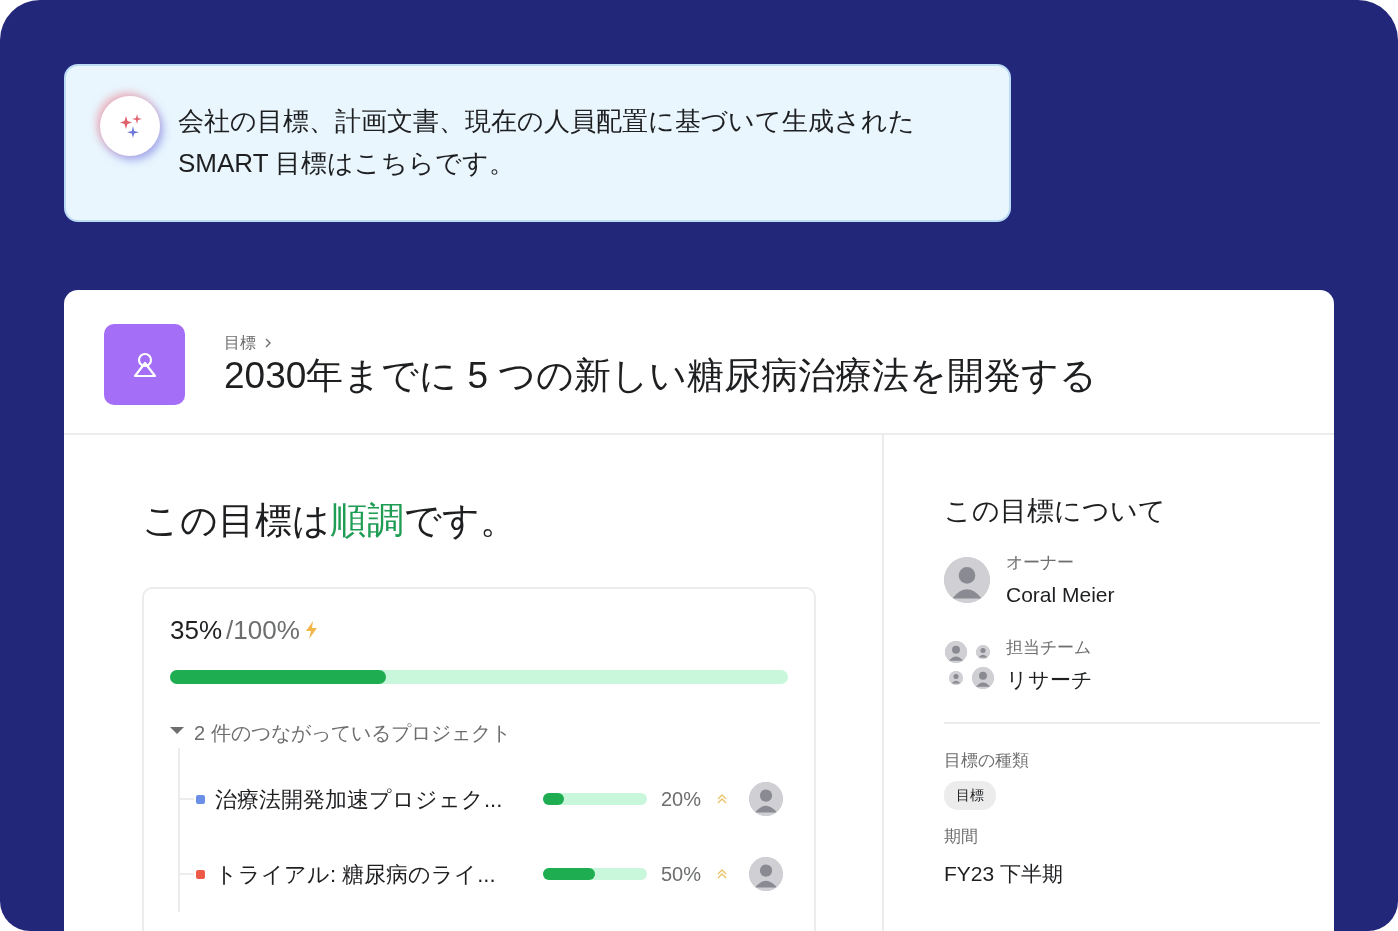 This screenshot has height=931, width=1398. What do you see at coordinates (970, 795) in the screenshot?
I see `goal-type-tag: 目標` at bounding box center [970, 795].